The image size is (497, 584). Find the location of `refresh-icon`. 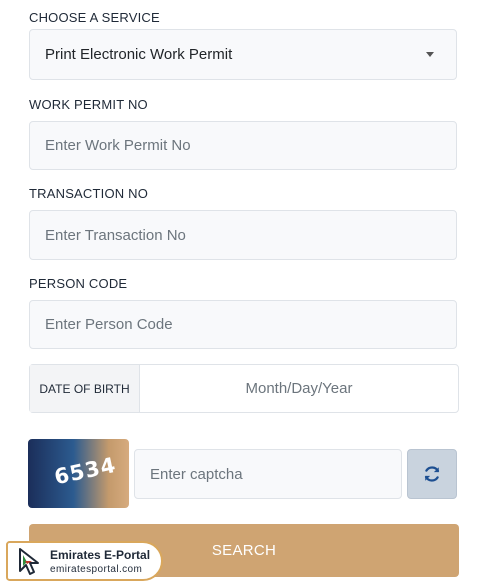

refresh-icon is located at coordinates (432, 474).